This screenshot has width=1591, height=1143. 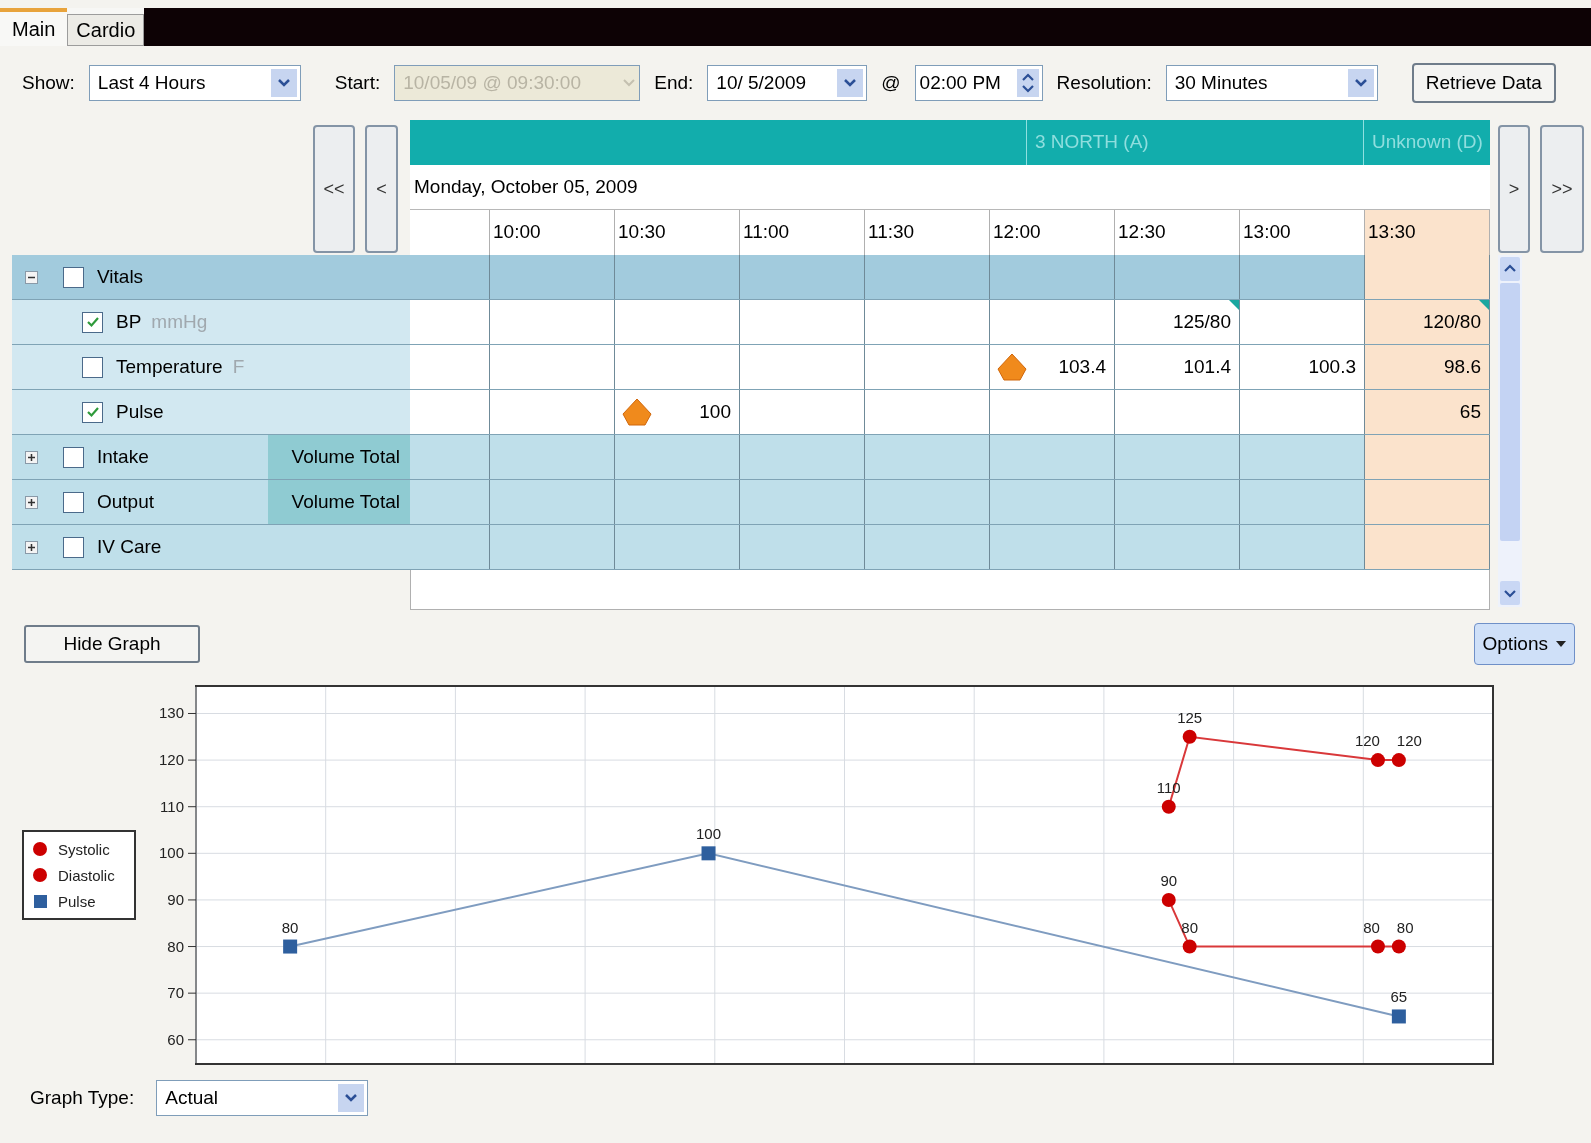 I want to click on nav-button: >>, so click(x=1562, y=189).